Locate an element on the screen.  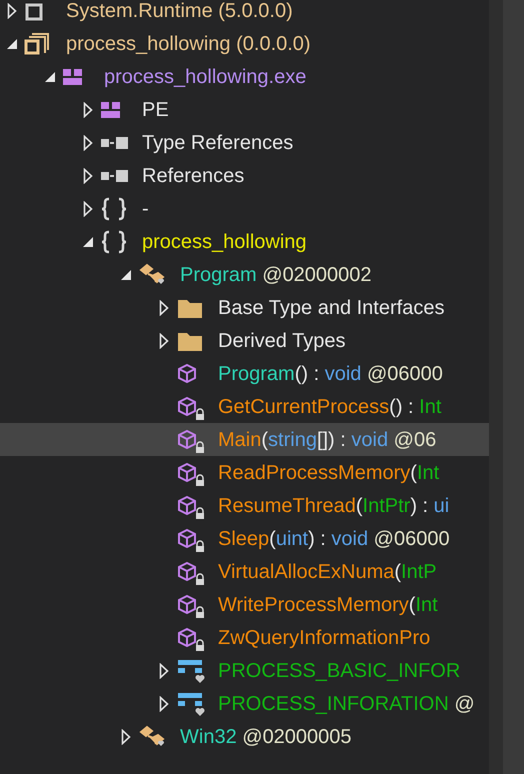
tree-node-label: Program() : void @06000 is located at coordinates (330, 373).